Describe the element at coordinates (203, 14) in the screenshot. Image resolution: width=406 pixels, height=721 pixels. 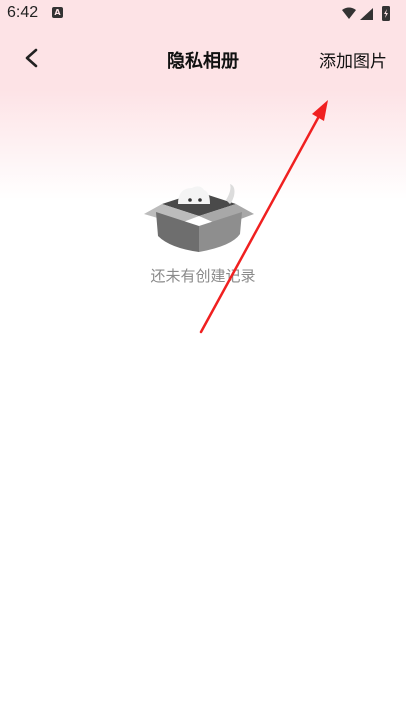
I see `status-bar: 6:42 A` at that location.